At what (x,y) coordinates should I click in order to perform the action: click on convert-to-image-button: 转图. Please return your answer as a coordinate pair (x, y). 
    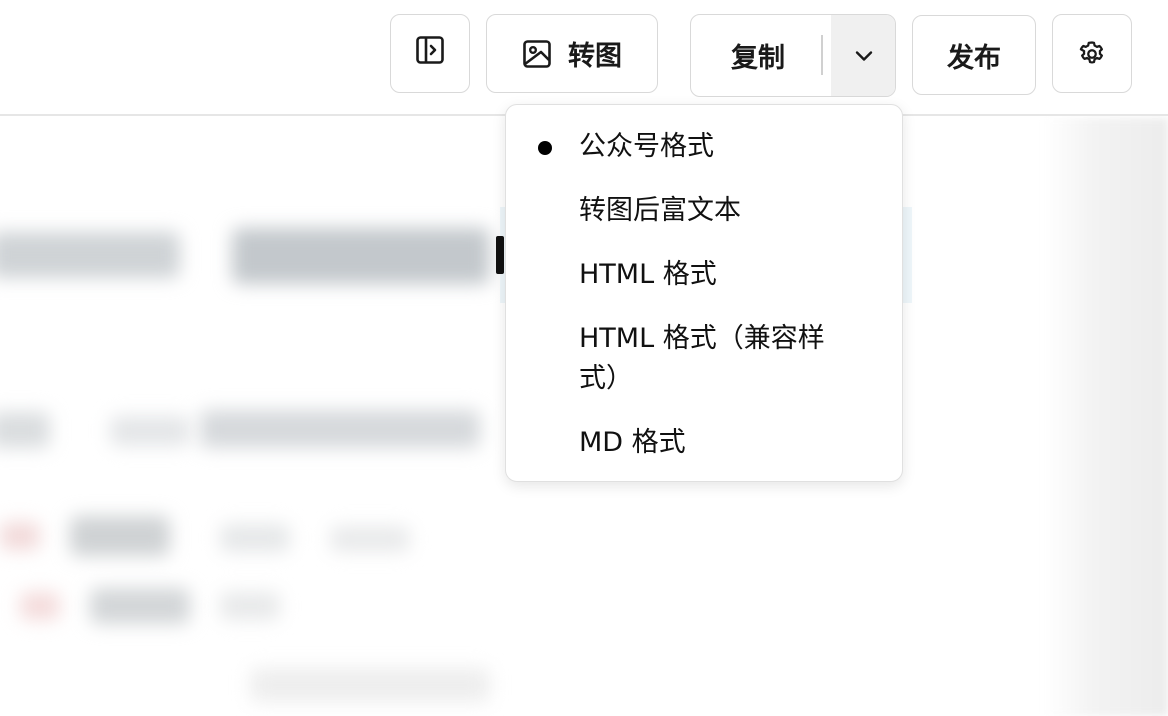
    Looking at the image, I should click on (572, 53).